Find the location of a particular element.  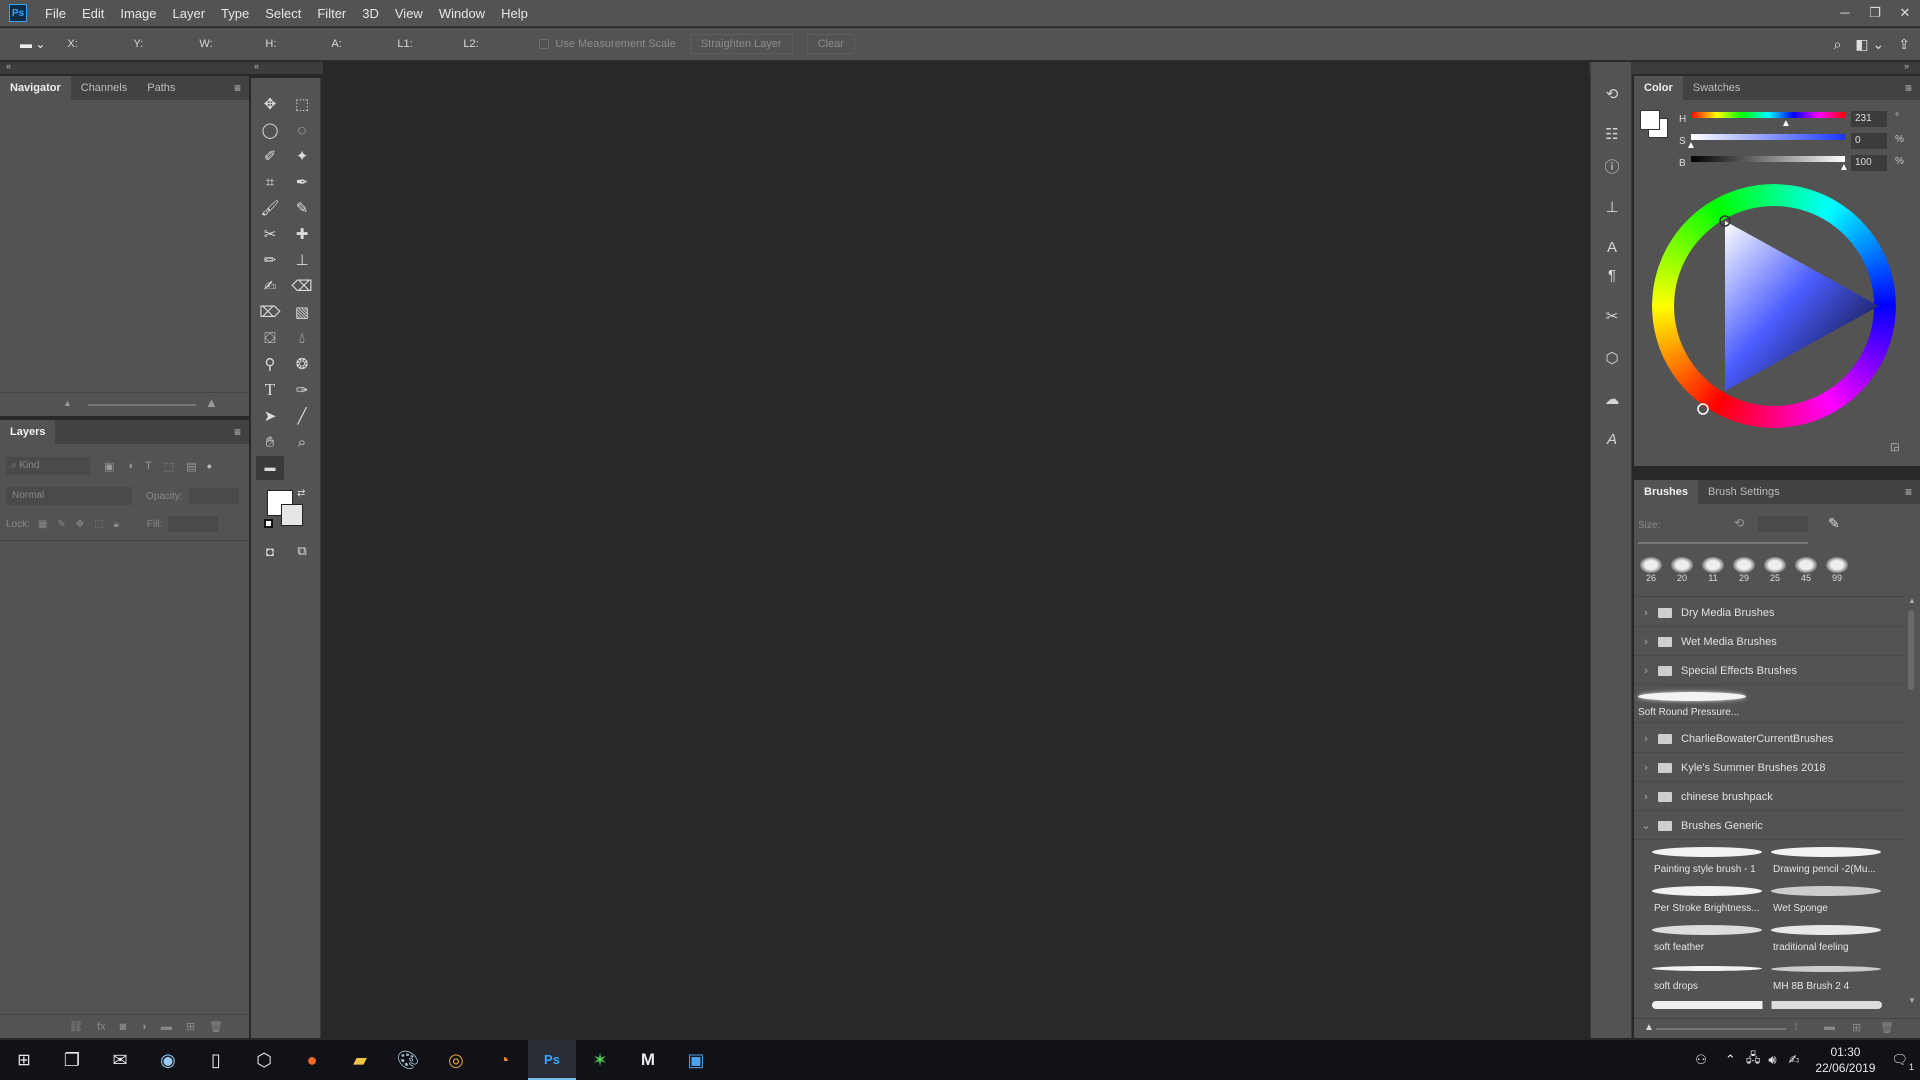

brush-soft-feather: soft feather is located at coordinates (1707, 940).